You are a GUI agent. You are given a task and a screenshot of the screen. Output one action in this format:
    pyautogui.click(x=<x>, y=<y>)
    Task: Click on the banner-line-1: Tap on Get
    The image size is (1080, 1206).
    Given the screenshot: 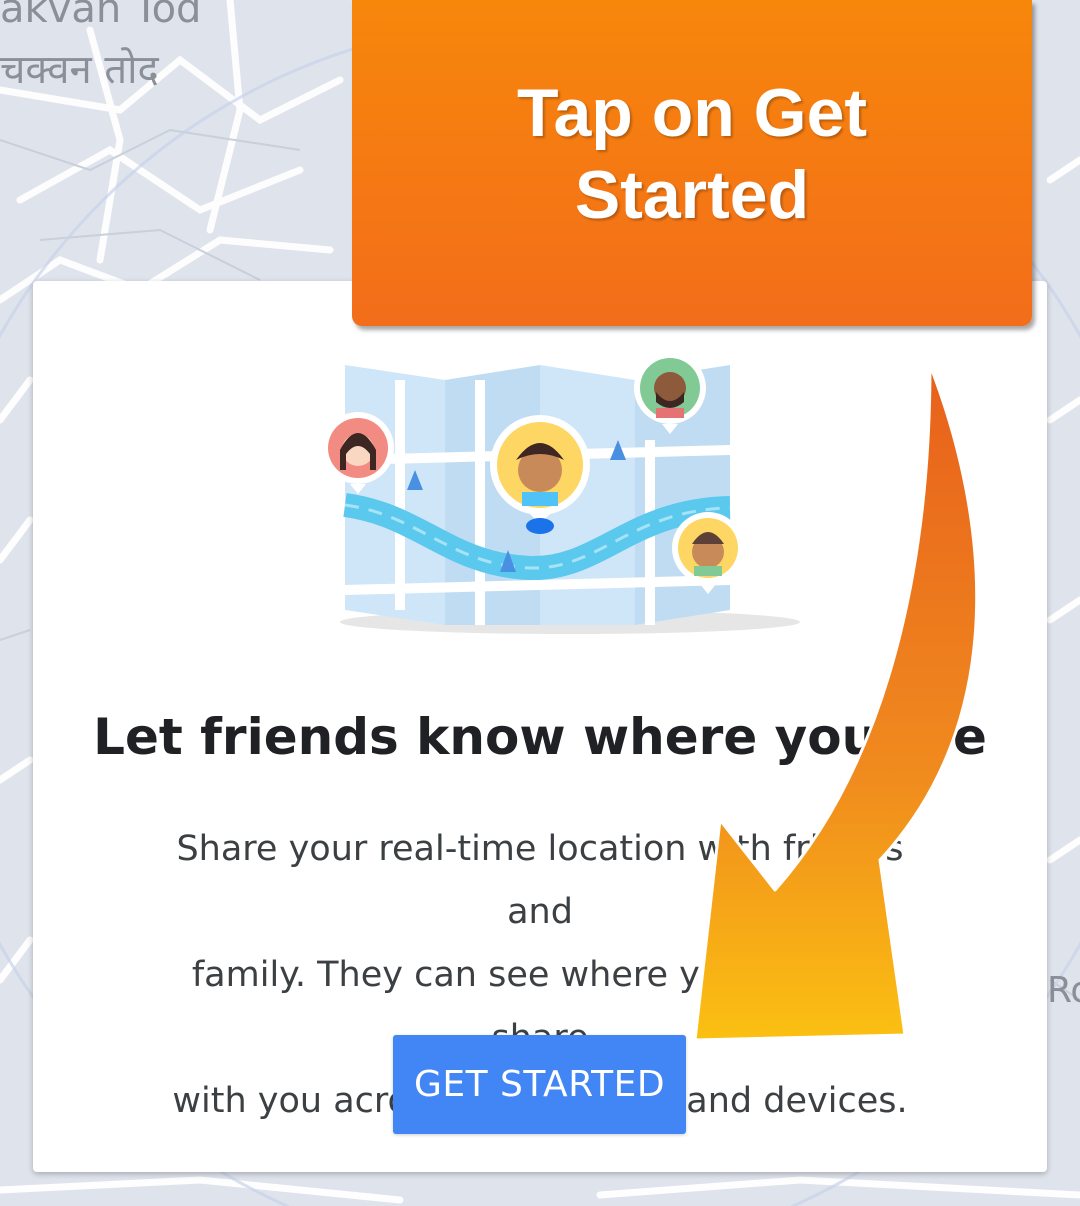 What is the action you would take?
    pyautogui.click(x=692, y=113)
    